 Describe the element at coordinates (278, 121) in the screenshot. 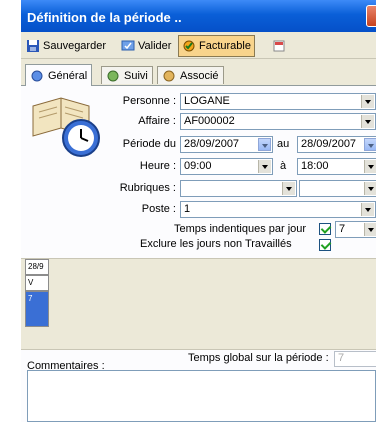

I see `affaire-field: AF000002` at that location.